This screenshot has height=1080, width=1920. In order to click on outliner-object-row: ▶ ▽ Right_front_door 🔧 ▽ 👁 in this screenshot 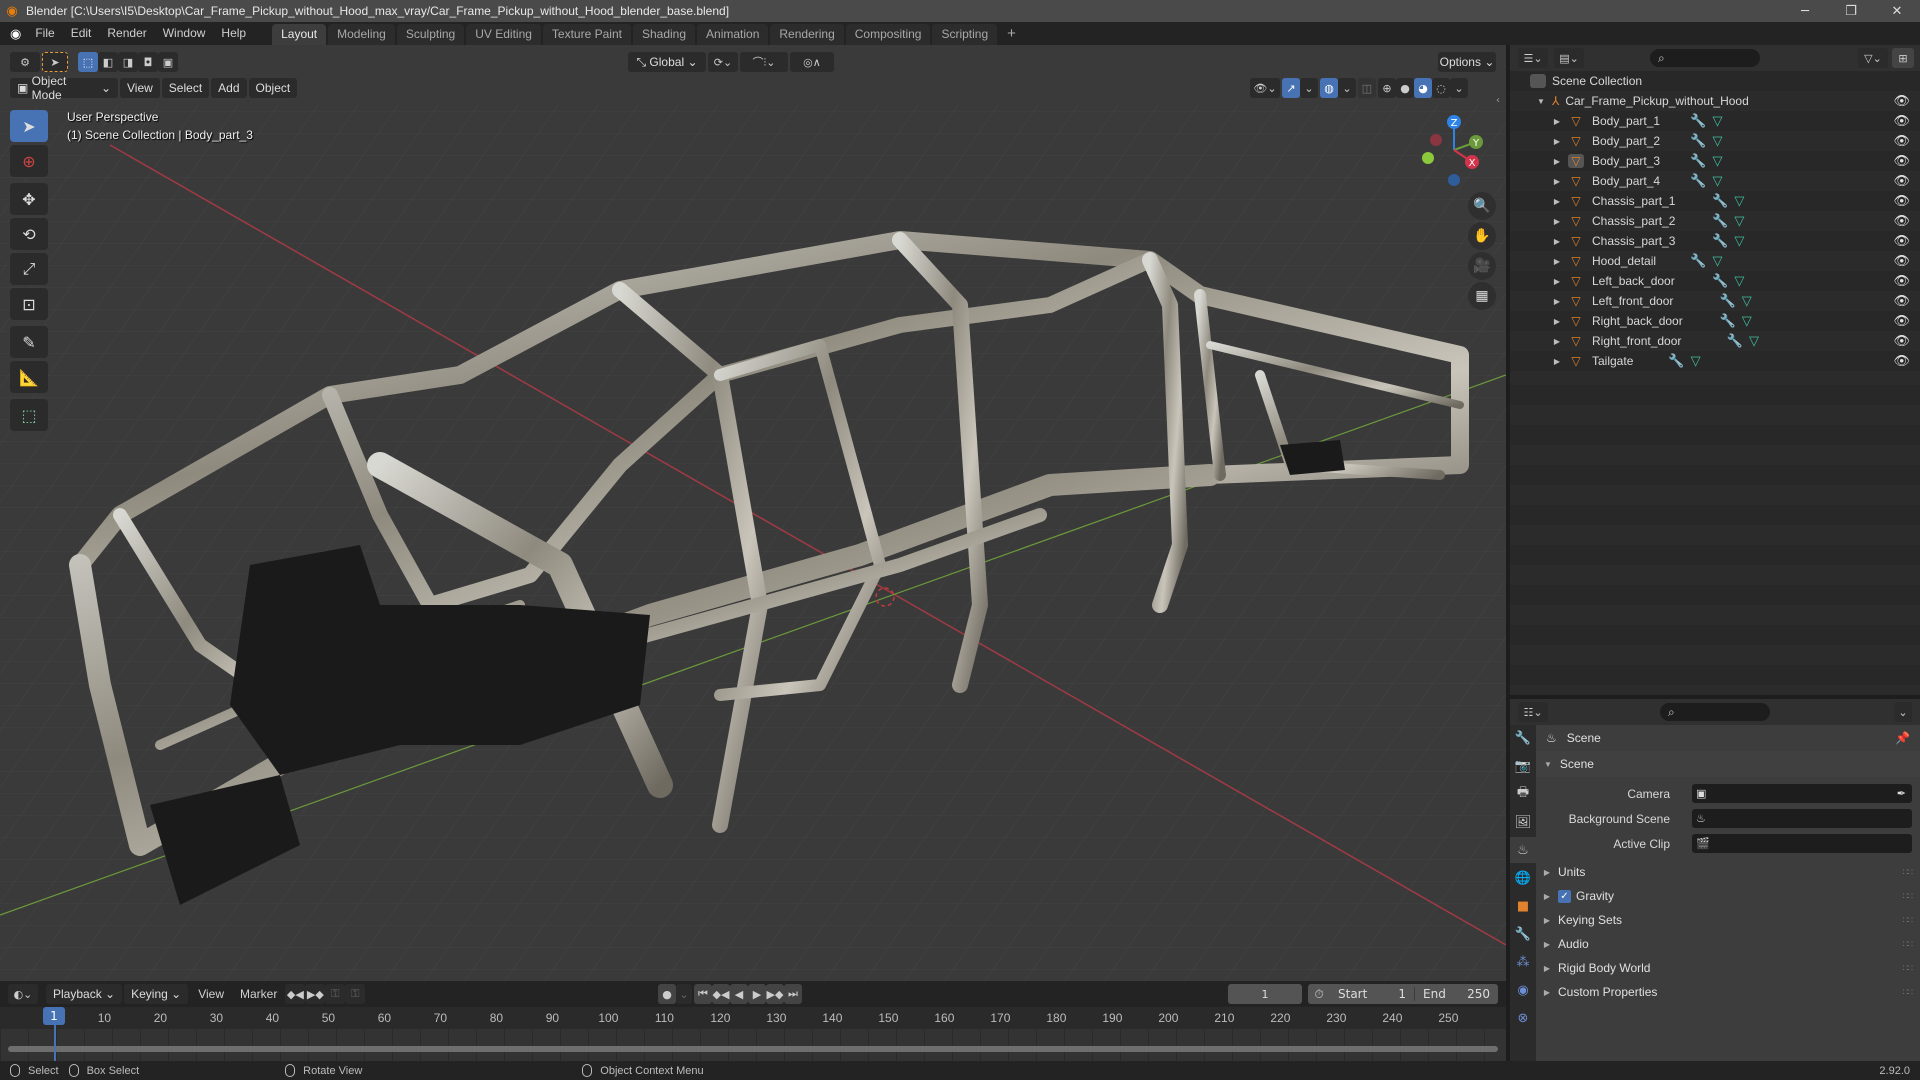, I will do `click(1715, 341)`.